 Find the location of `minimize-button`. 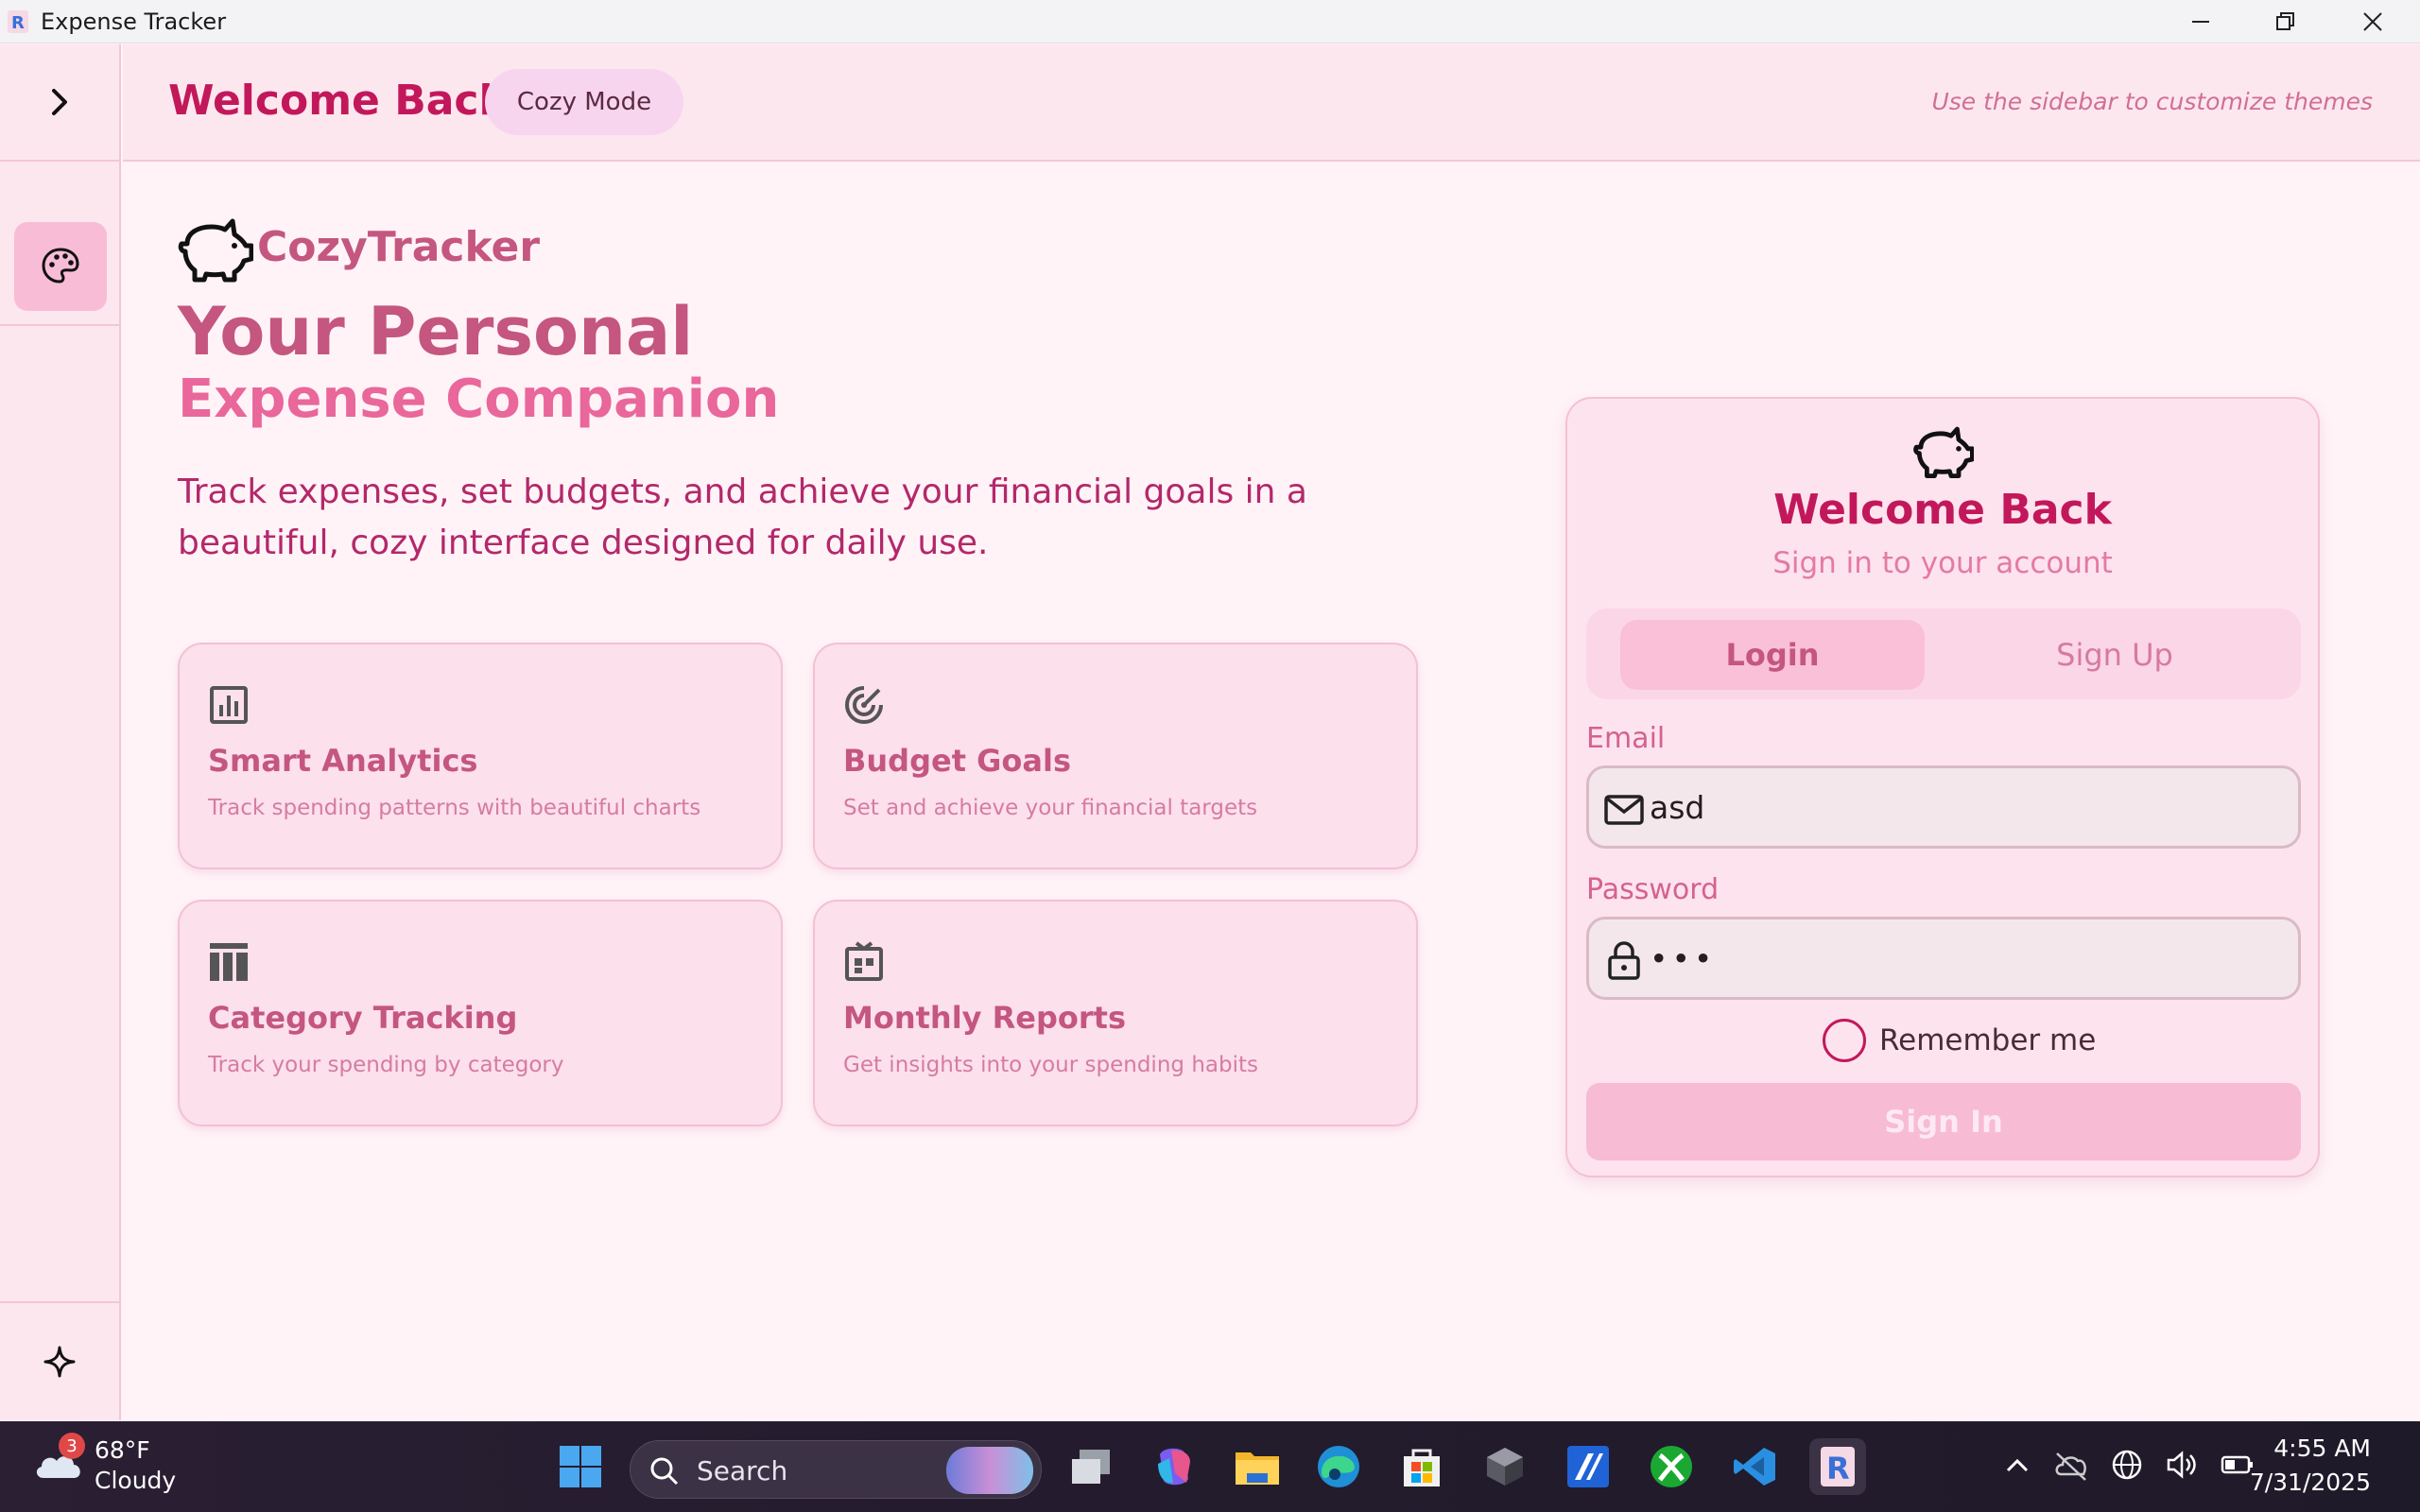

minimize-button is located at coordinates (2200, 21).